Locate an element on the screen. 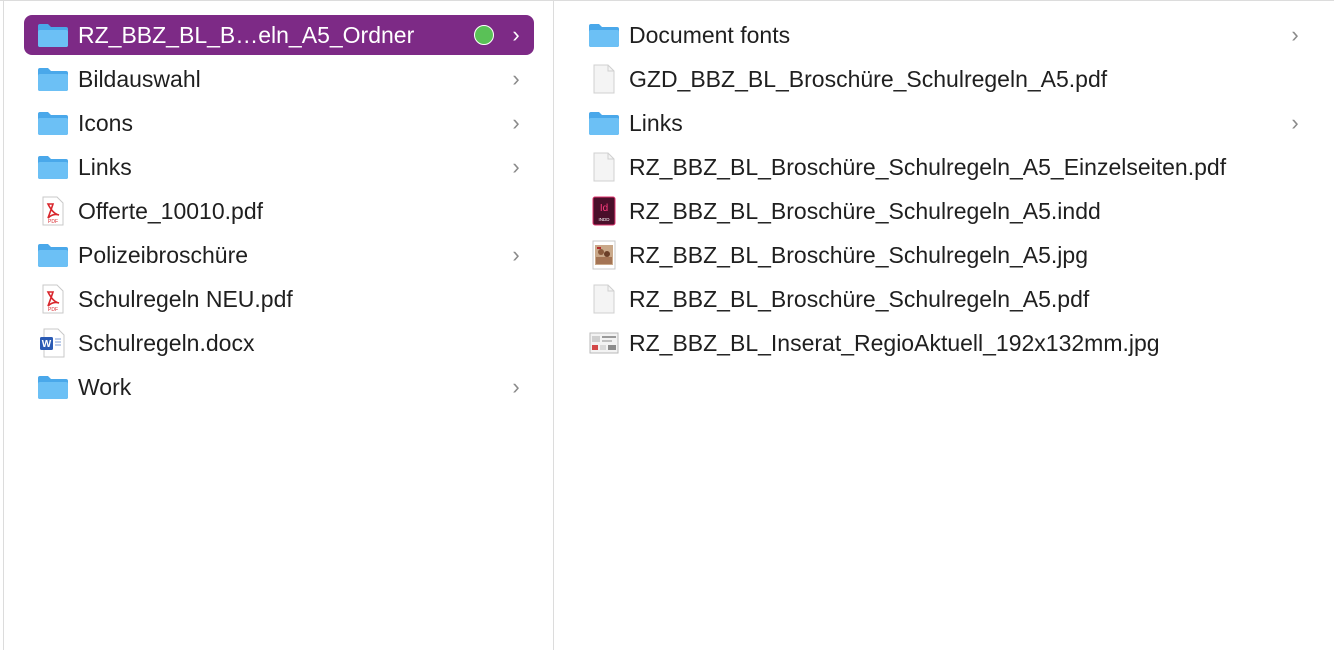 This screenshot has width=1334, height=650. item-label: Schulregeln.docx is located at coordinates (166, 343).